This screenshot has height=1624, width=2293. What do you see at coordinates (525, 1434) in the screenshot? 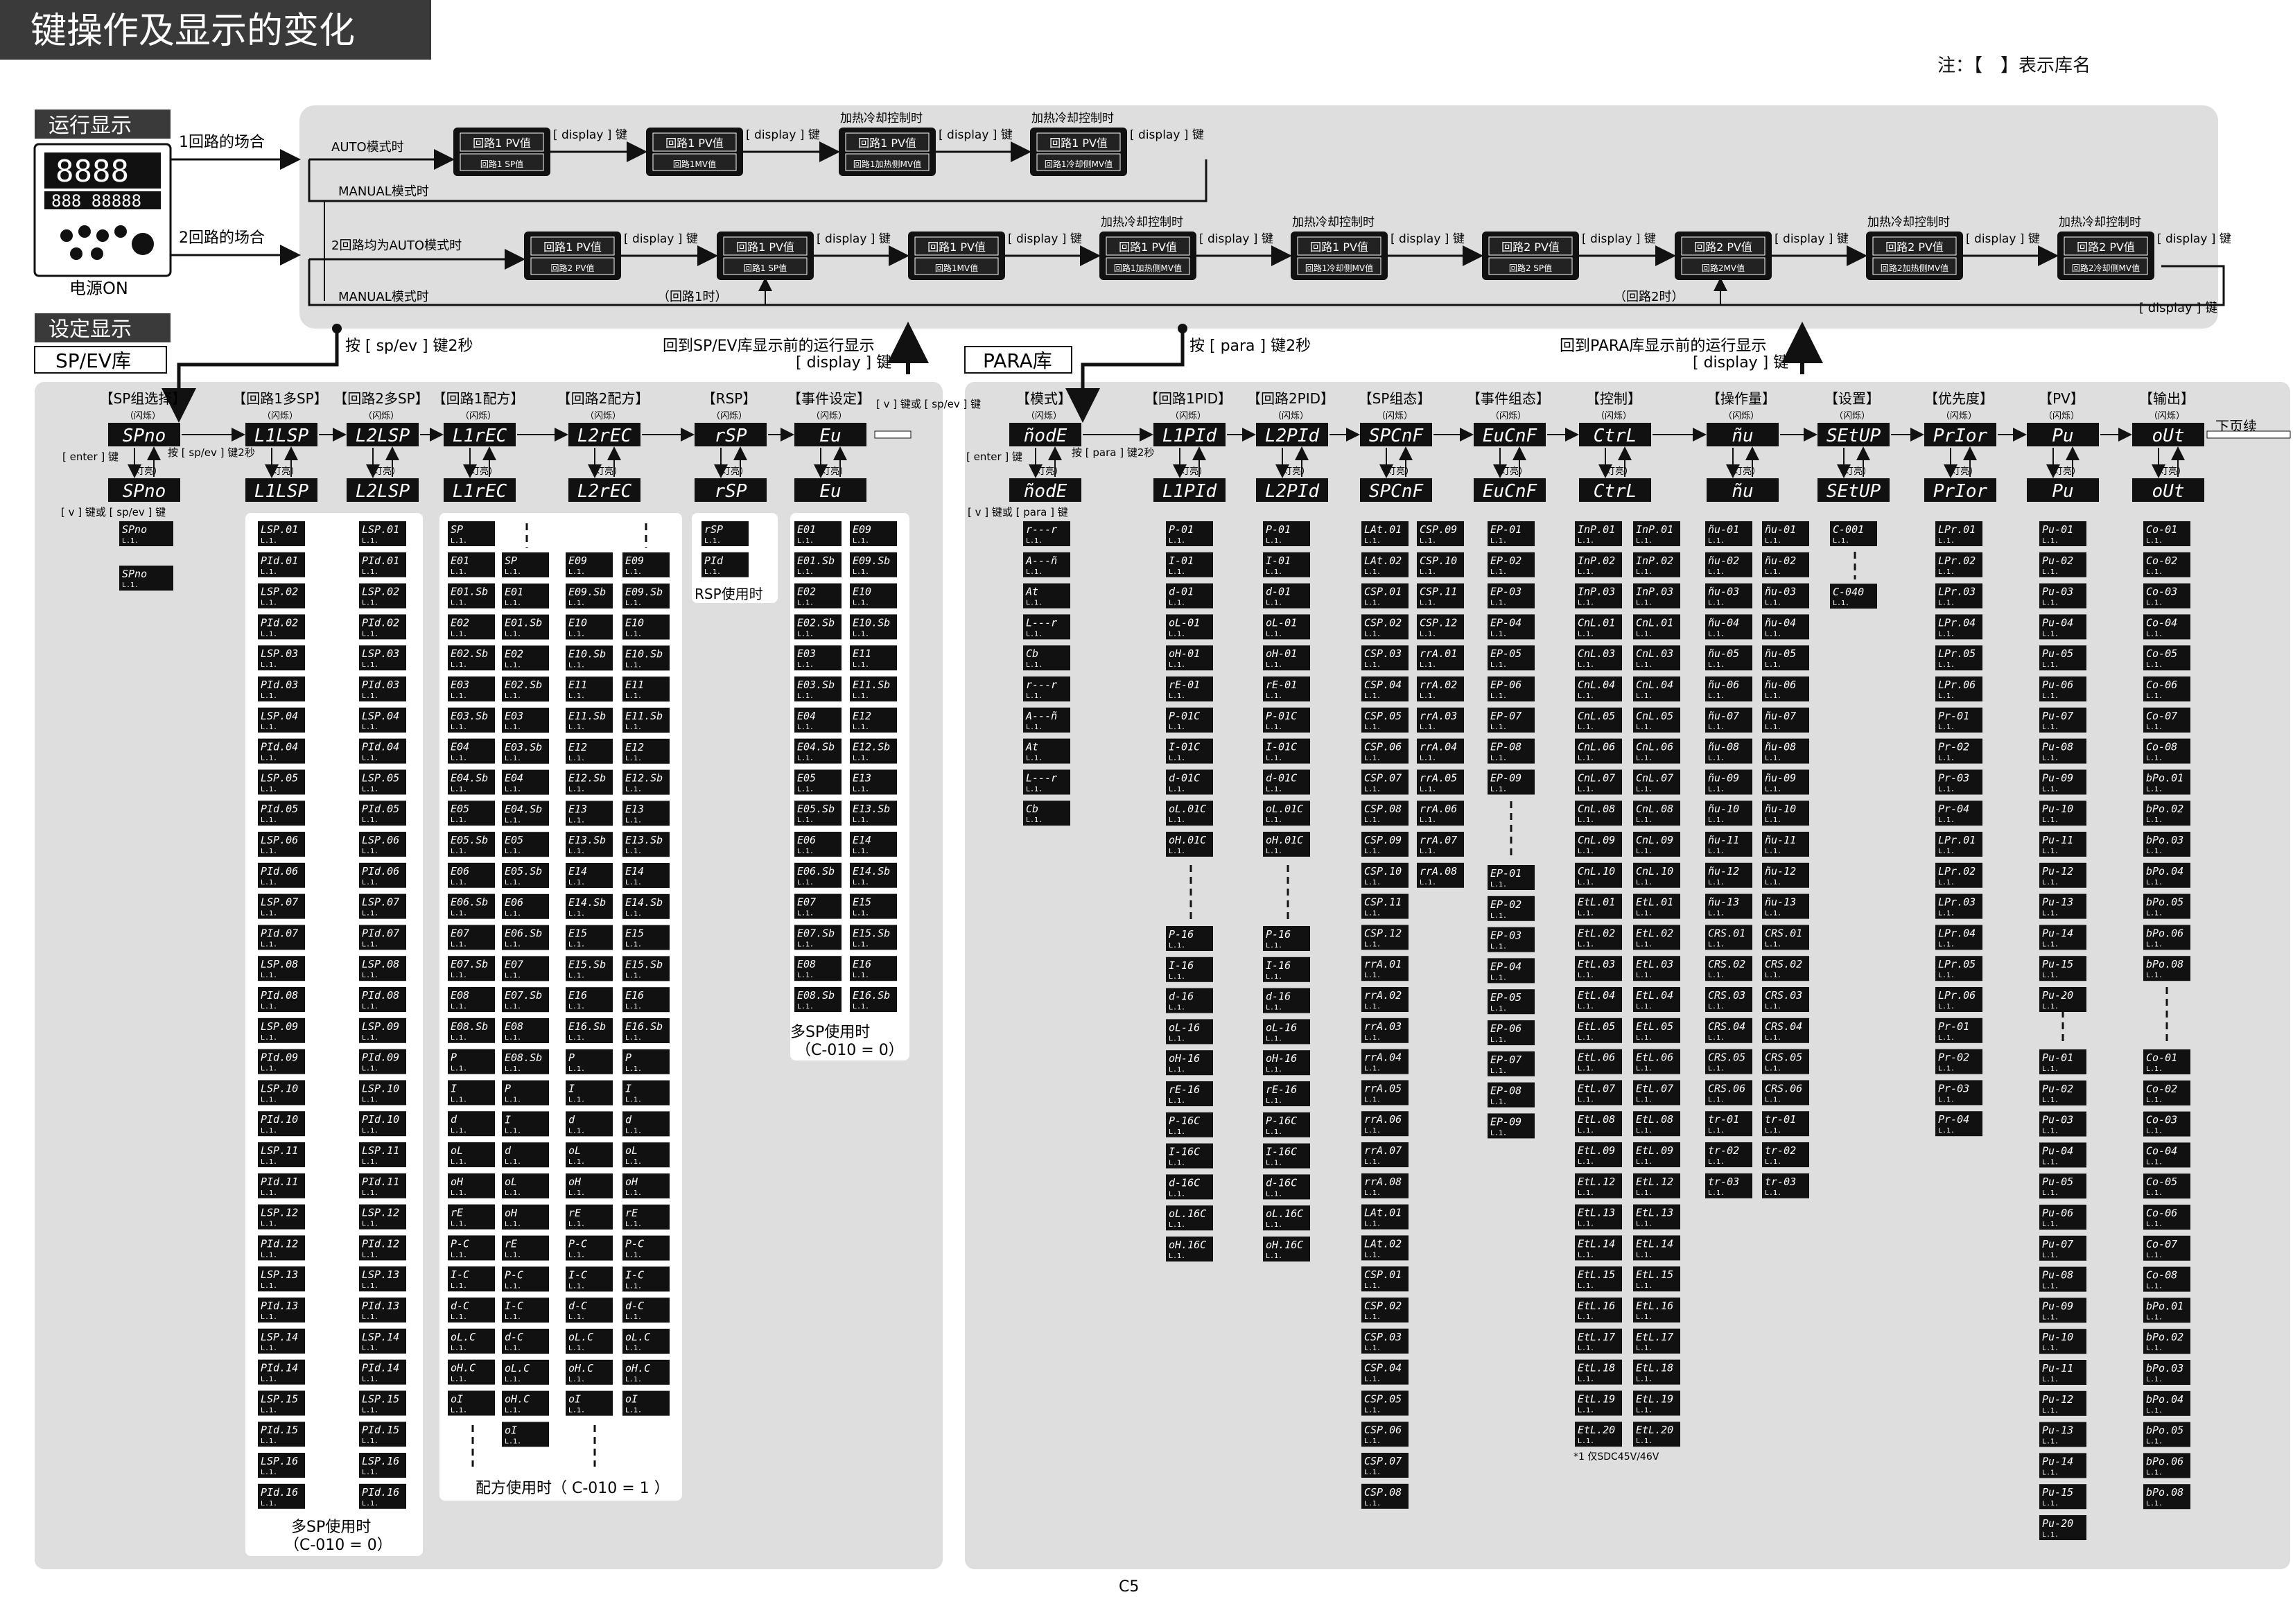
I see `param-cell: oIL.1.` at bounding box center [525, 1434].